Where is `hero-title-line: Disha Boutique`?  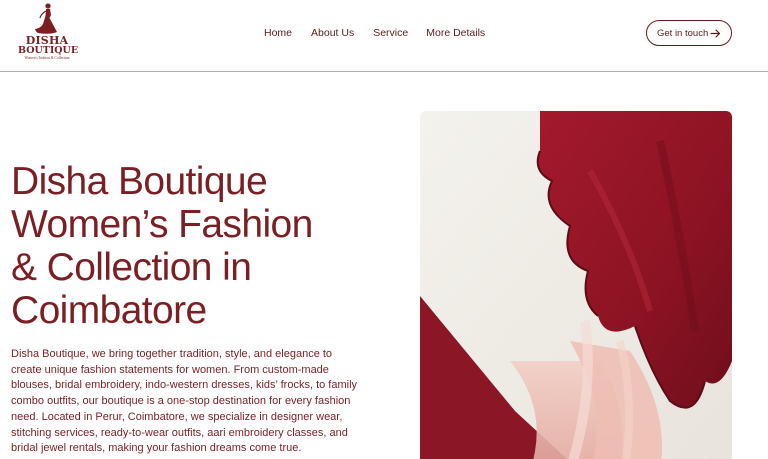 hero-title-line: Disha Boutique is located at coordinates (139, 181).